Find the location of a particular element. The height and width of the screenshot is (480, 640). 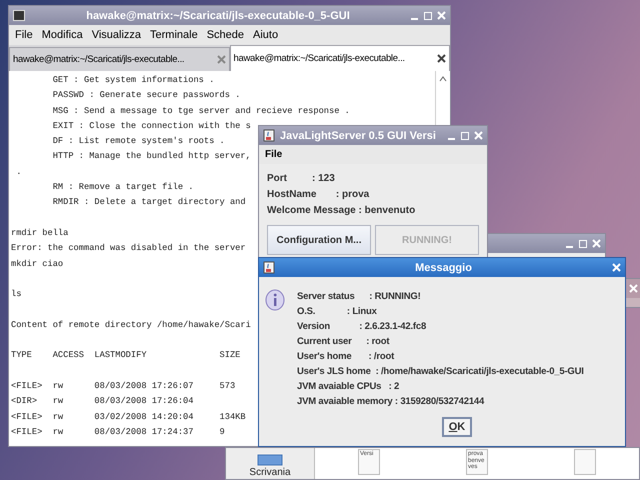

terminal-line: Content of remote directory /home/hawake/Scari is located at coordinates (131, 325).